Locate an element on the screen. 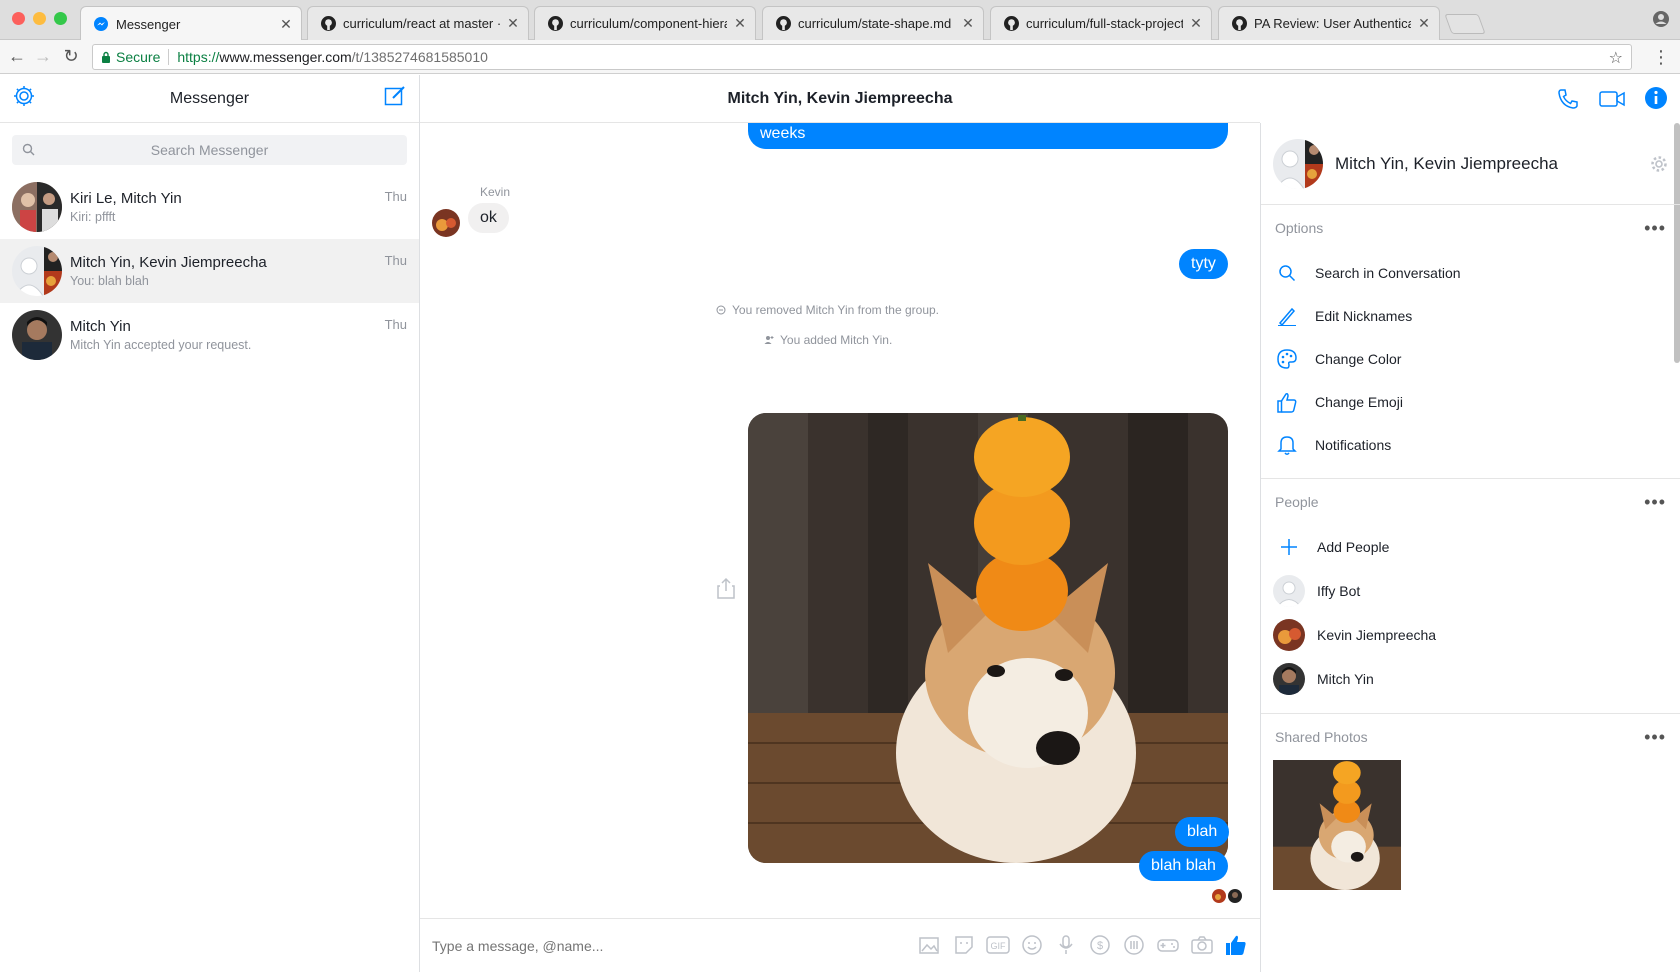 The image size is (1680, 972). conversation-info-icon is located at coordinates (1656, 100).